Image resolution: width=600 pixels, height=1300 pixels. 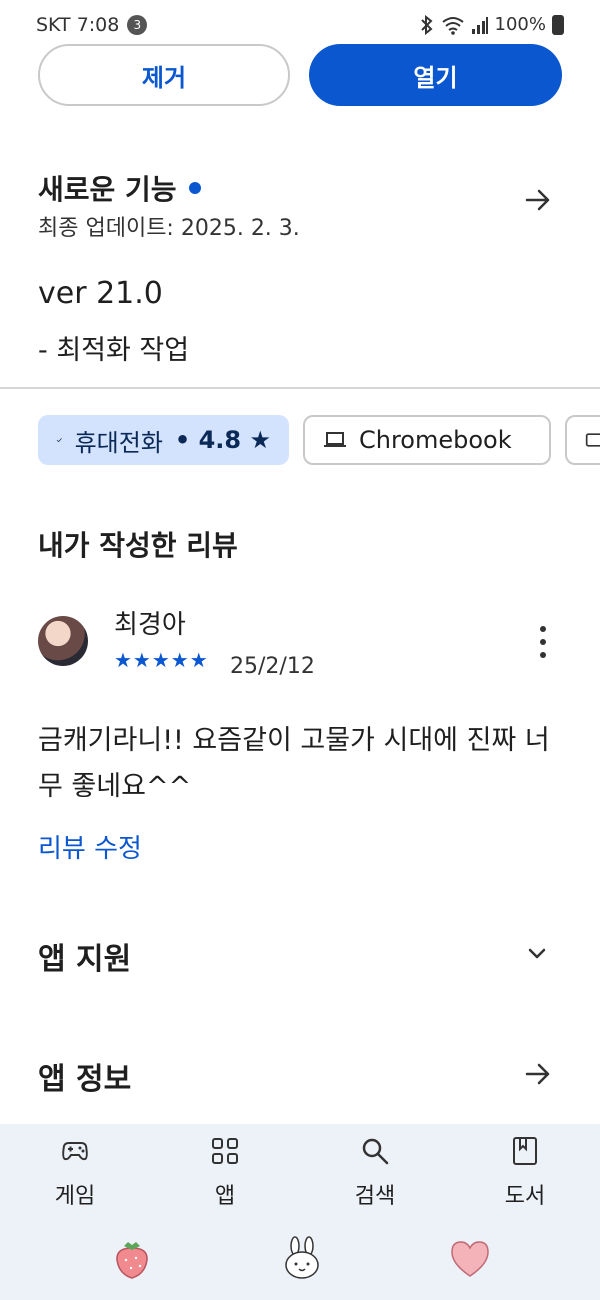 I want to click on nav-apps-label: 앱, so click(x=225, y=1196).